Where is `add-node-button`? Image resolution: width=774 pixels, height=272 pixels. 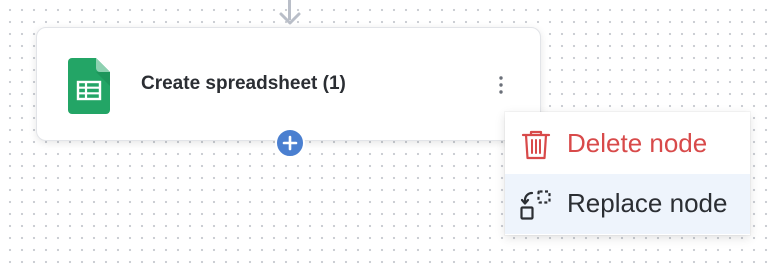
add-node-button is located at coordinates (290, 143).